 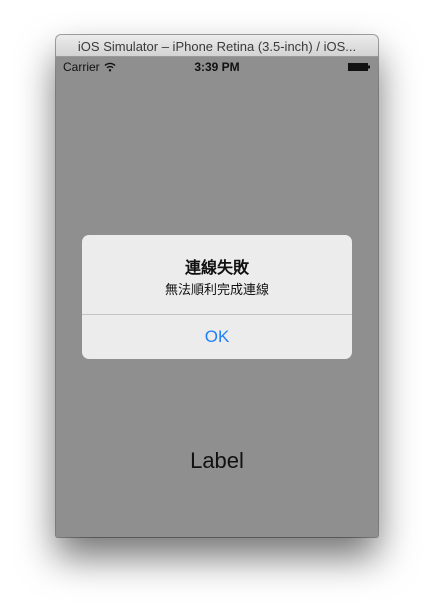 I want to click on alert-message: 無法順利完成連線, so click(x=216, y=289).